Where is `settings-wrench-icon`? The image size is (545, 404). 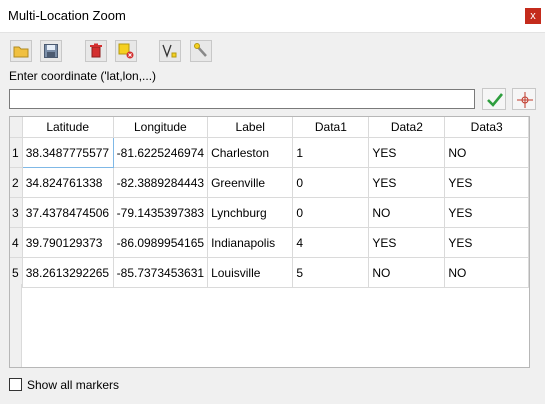
settings-wrench-icon is located at coordinates (200, 50).